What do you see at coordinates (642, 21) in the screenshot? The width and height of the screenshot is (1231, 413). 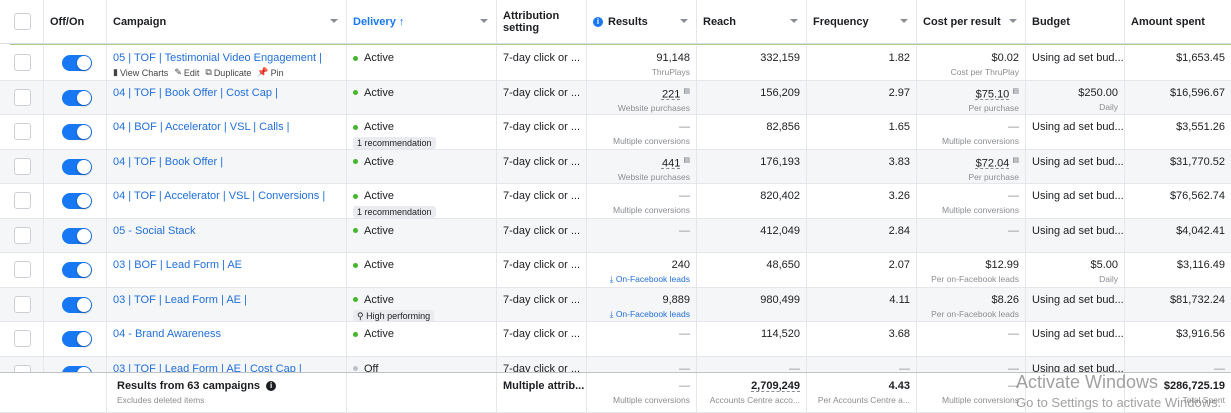 I see `col-results: i Results` at bounding box center [642, 21].